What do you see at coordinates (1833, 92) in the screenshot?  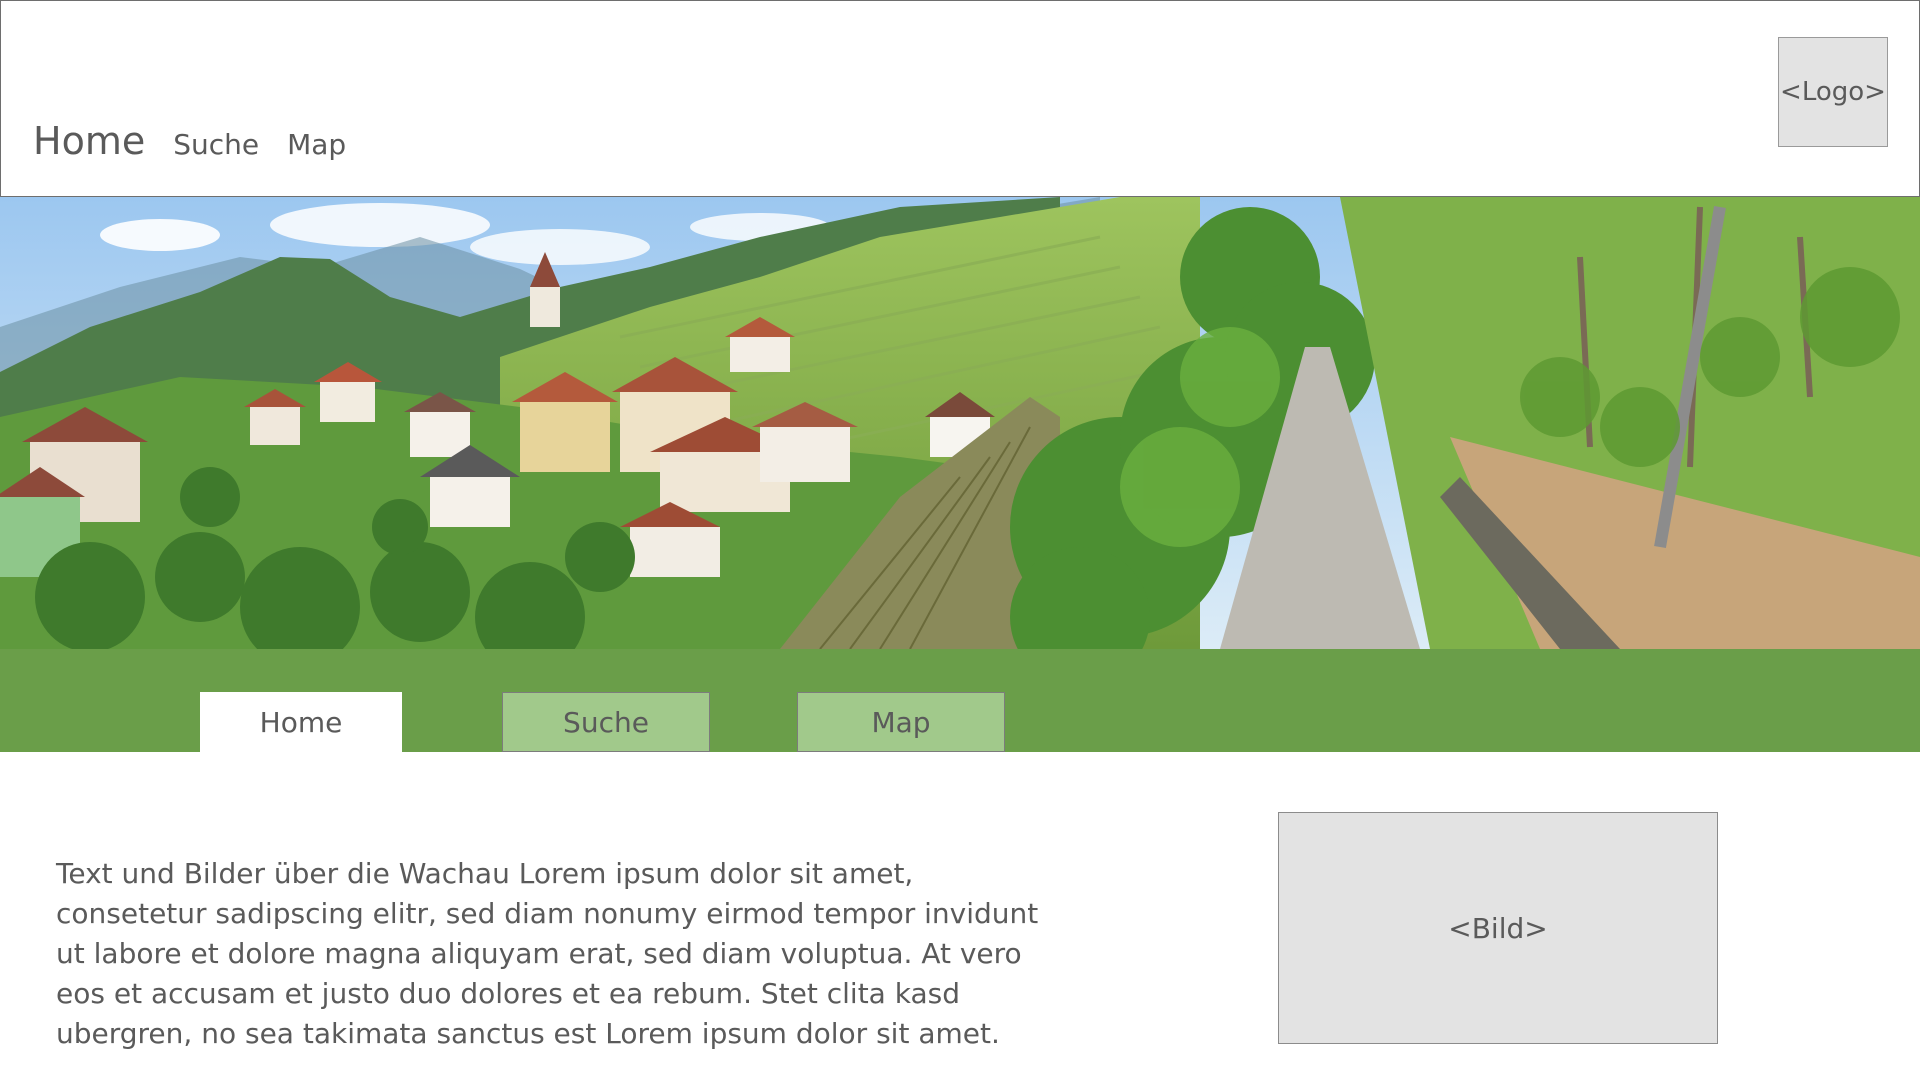 I see `logo-placeholder: <Logo>` at bounding box center [1833, 92].